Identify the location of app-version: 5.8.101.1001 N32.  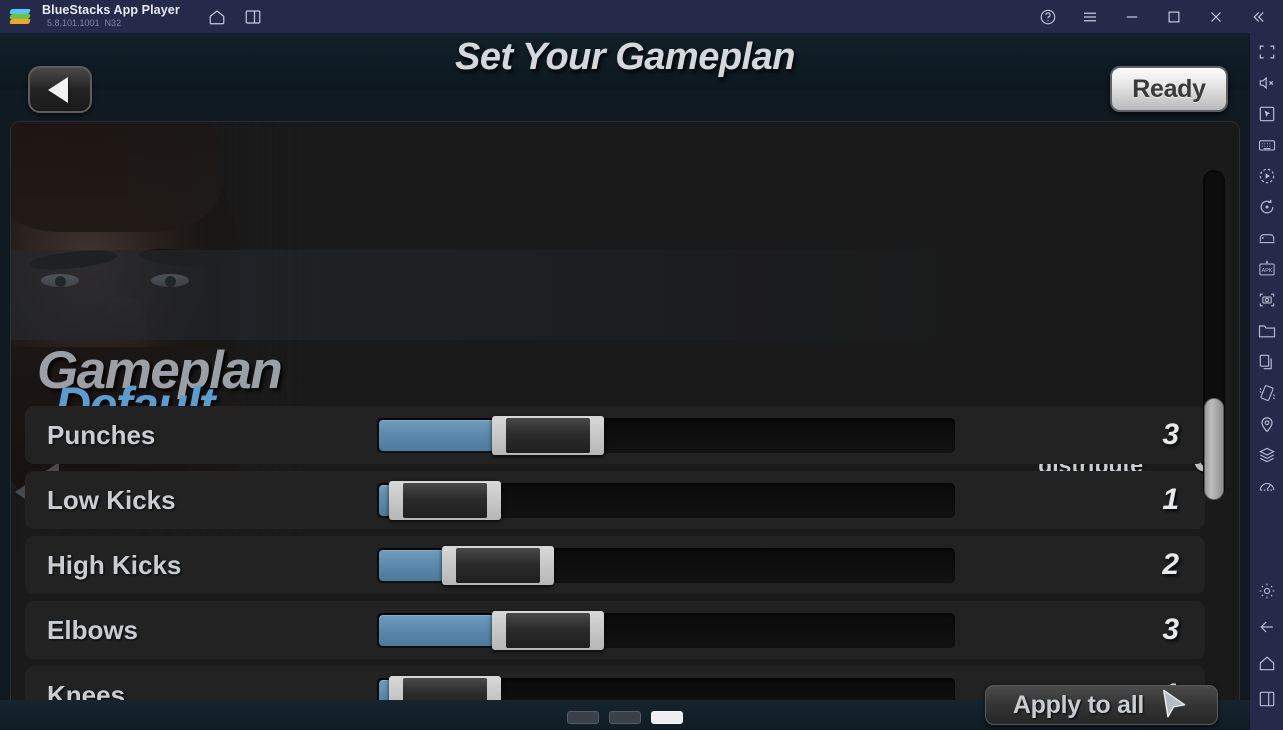
(111, 23).